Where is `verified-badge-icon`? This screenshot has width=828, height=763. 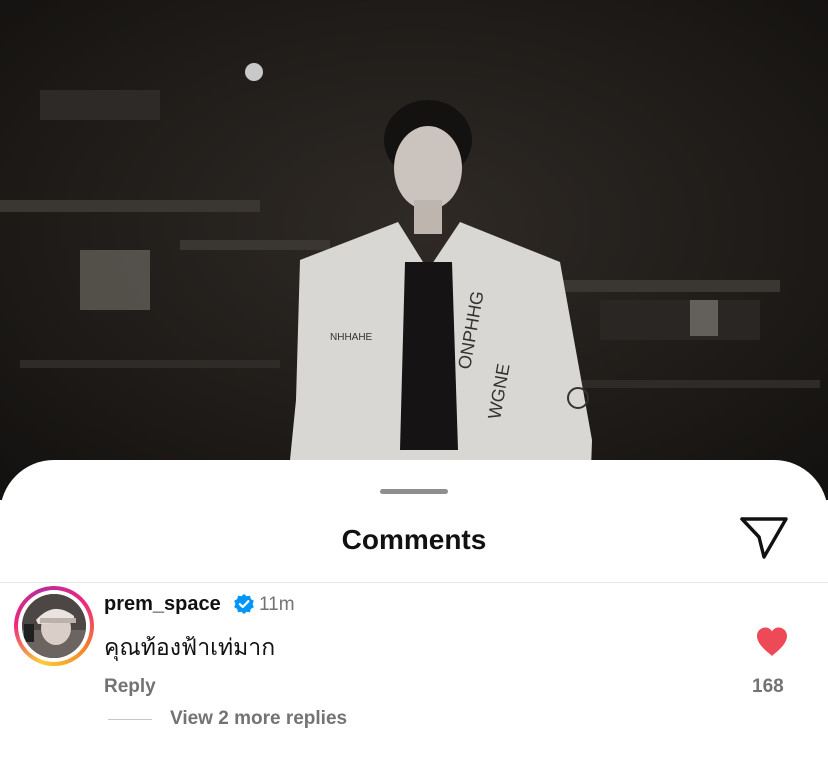
verified-badge-icon is located at coordinates (244, 604).